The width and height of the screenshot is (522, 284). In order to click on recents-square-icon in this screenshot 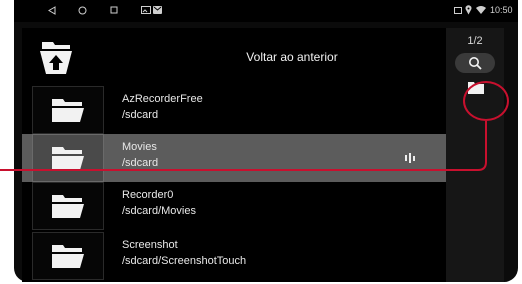, I will do `click(114, 10)`.